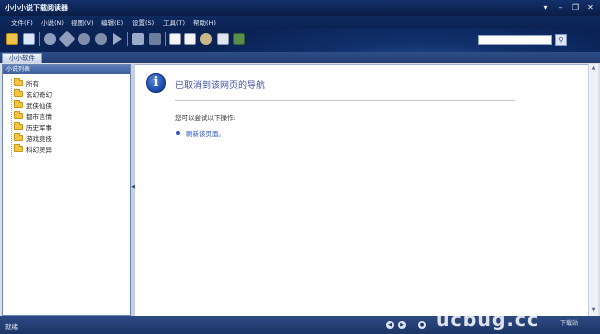 The width and height of the screenshot is (600, 334). I want to click on previous-icon: ◀, so click(390, 325).